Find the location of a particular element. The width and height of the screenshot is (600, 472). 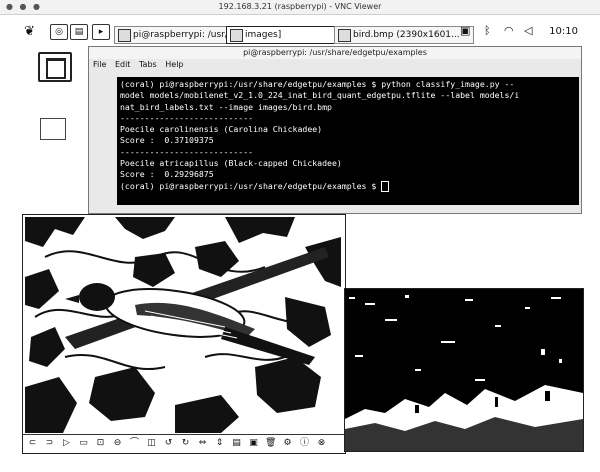

clock: 10:10 is located at coordinates (563, 31).